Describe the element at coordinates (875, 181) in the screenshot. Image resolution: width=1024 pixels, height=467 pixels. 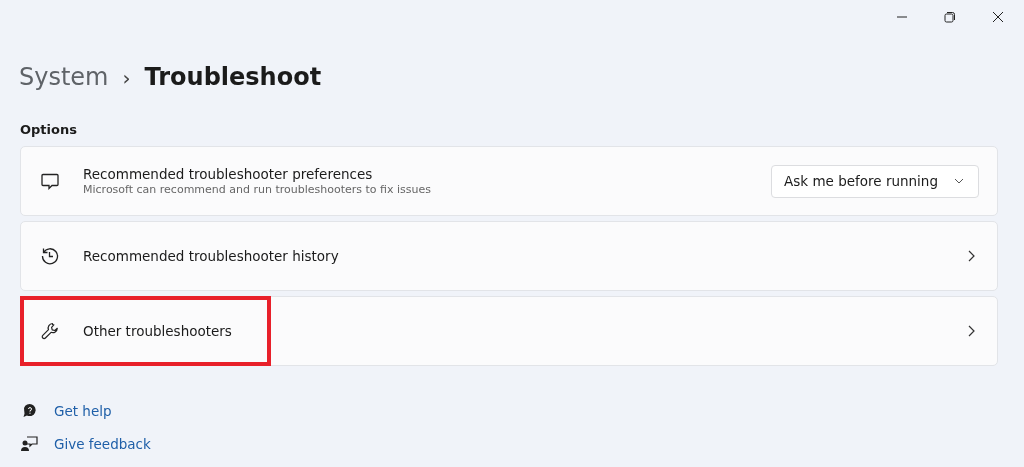
I see `dropdown: Ask me before running` at that location.